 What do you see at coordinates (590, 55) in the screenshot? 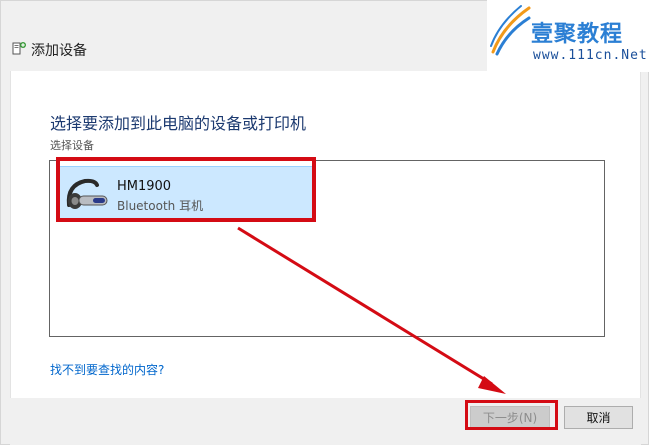
I see `watermark-url: www.111cn.Net` at bounding box center [590, 55].